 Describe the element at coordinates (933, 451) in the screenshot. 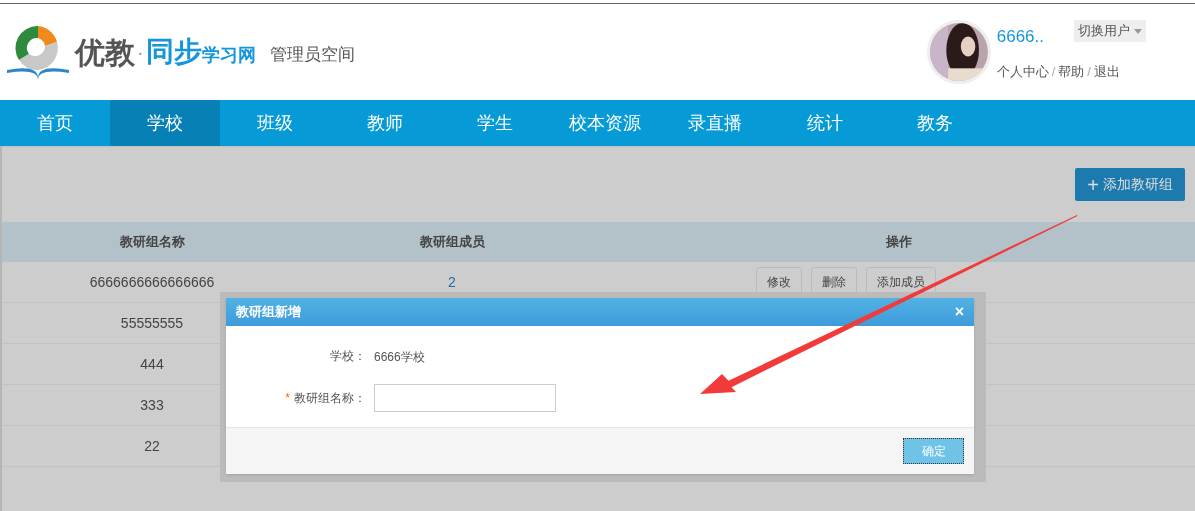

I see `confirm-button: 确定` at that location.